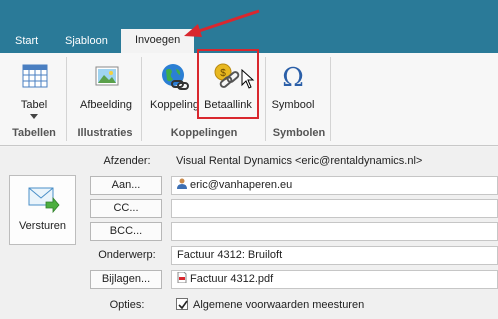  I want to click on tabel-button: Tabel, so click(34, 87).